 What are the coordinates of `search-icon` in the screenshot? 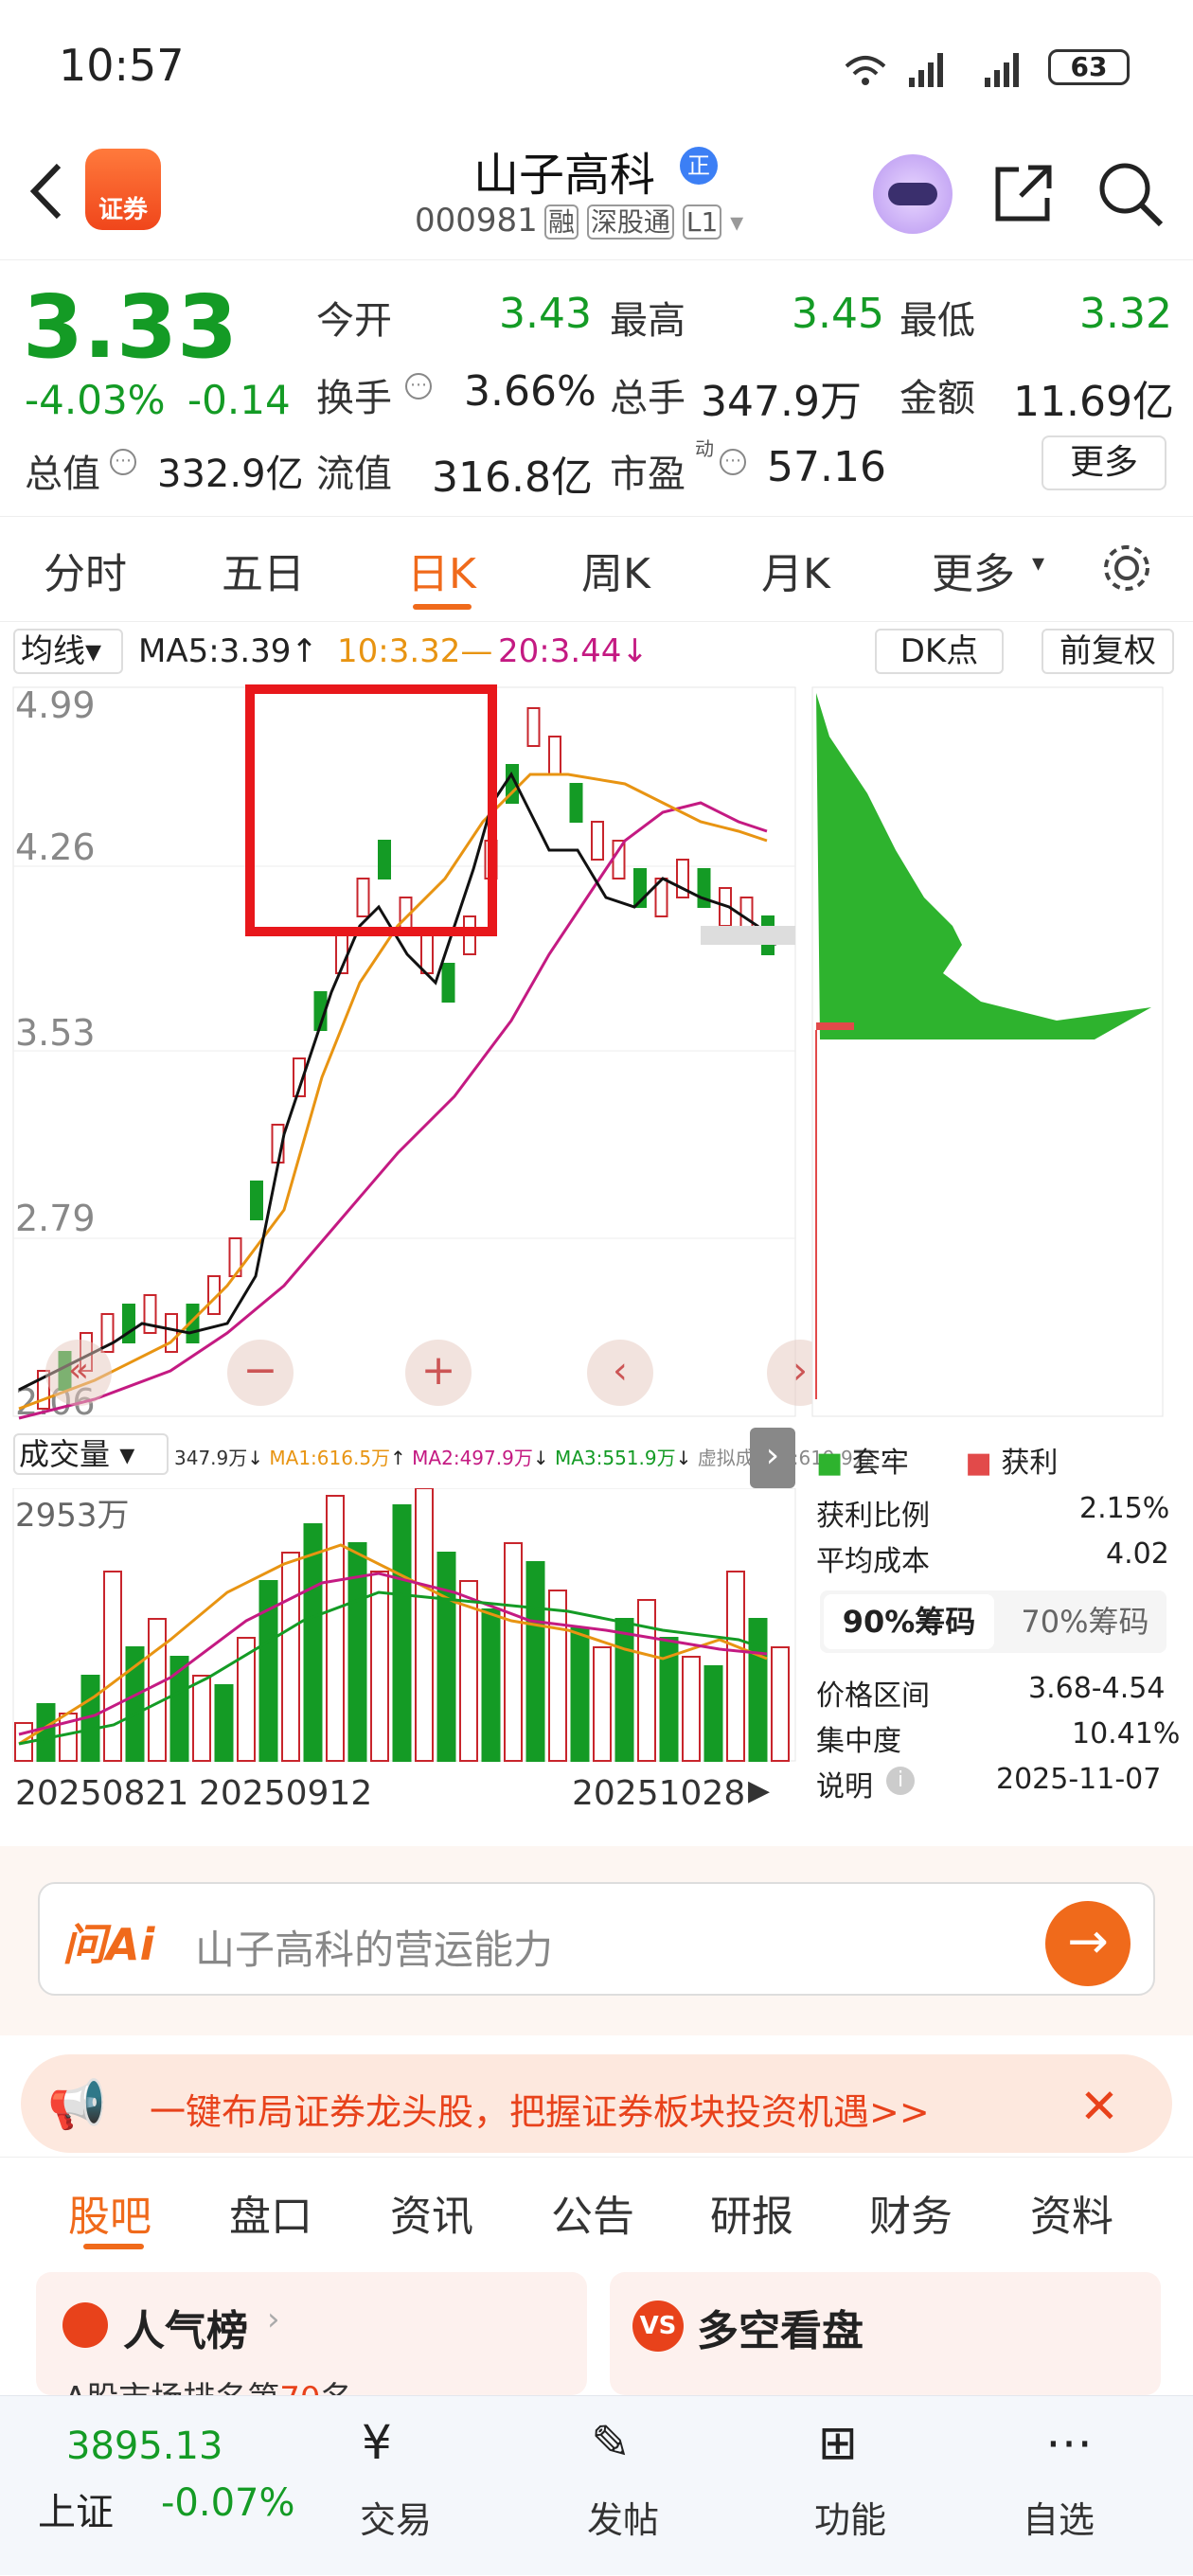 It's located at (1130, 194).